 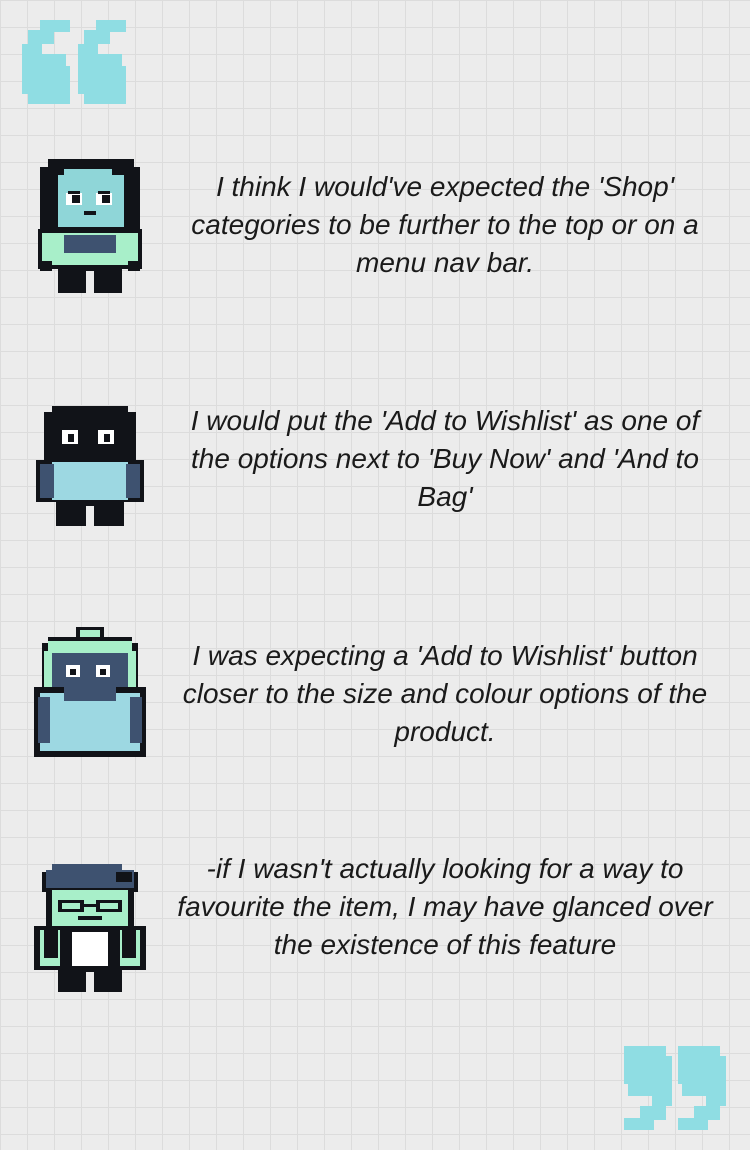 What do you see at coordinates (676, 1088) in the screenshot?
I see `closing-quotation-mark-icon` at bounding box center [676, 1088].